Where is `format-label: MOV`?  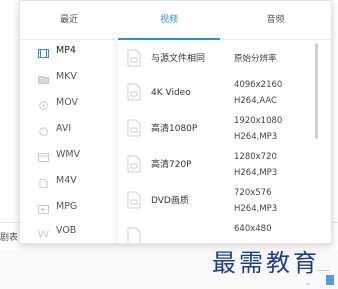
format-label: MOV is located at coordinates (67, 102).